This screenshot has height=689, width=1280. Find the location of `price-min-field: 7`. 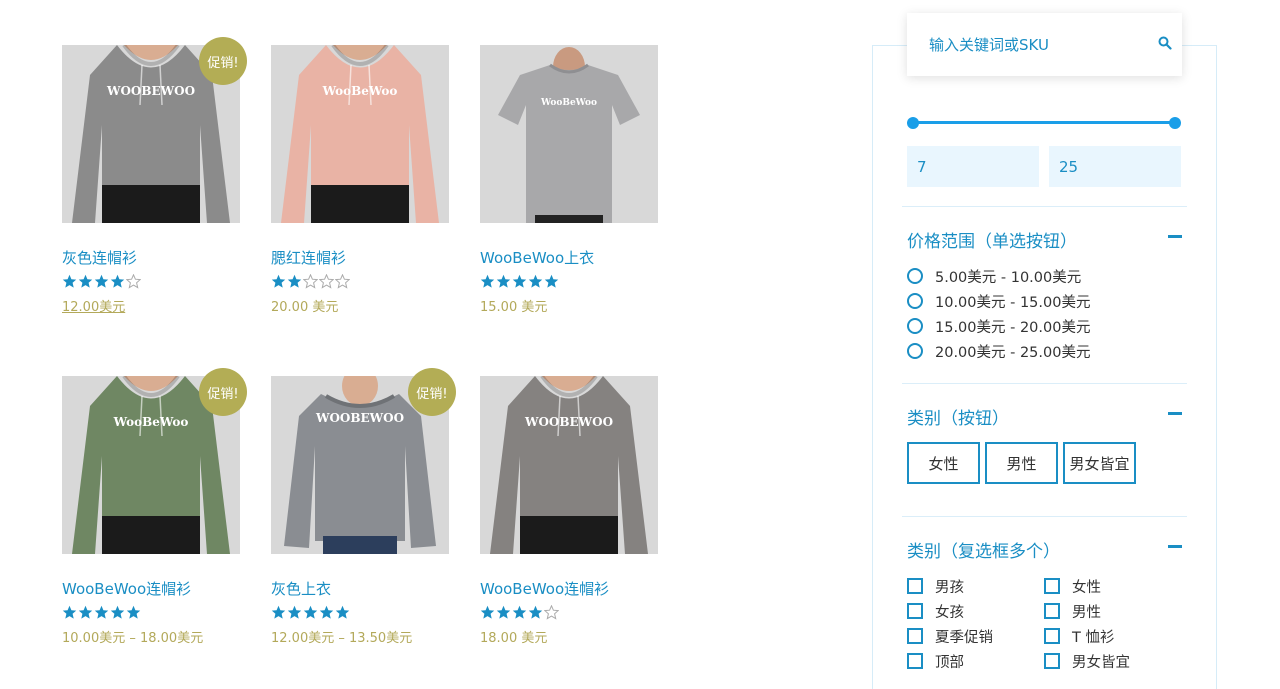

price-min-field: 7 is located at coordinates (973, 166).